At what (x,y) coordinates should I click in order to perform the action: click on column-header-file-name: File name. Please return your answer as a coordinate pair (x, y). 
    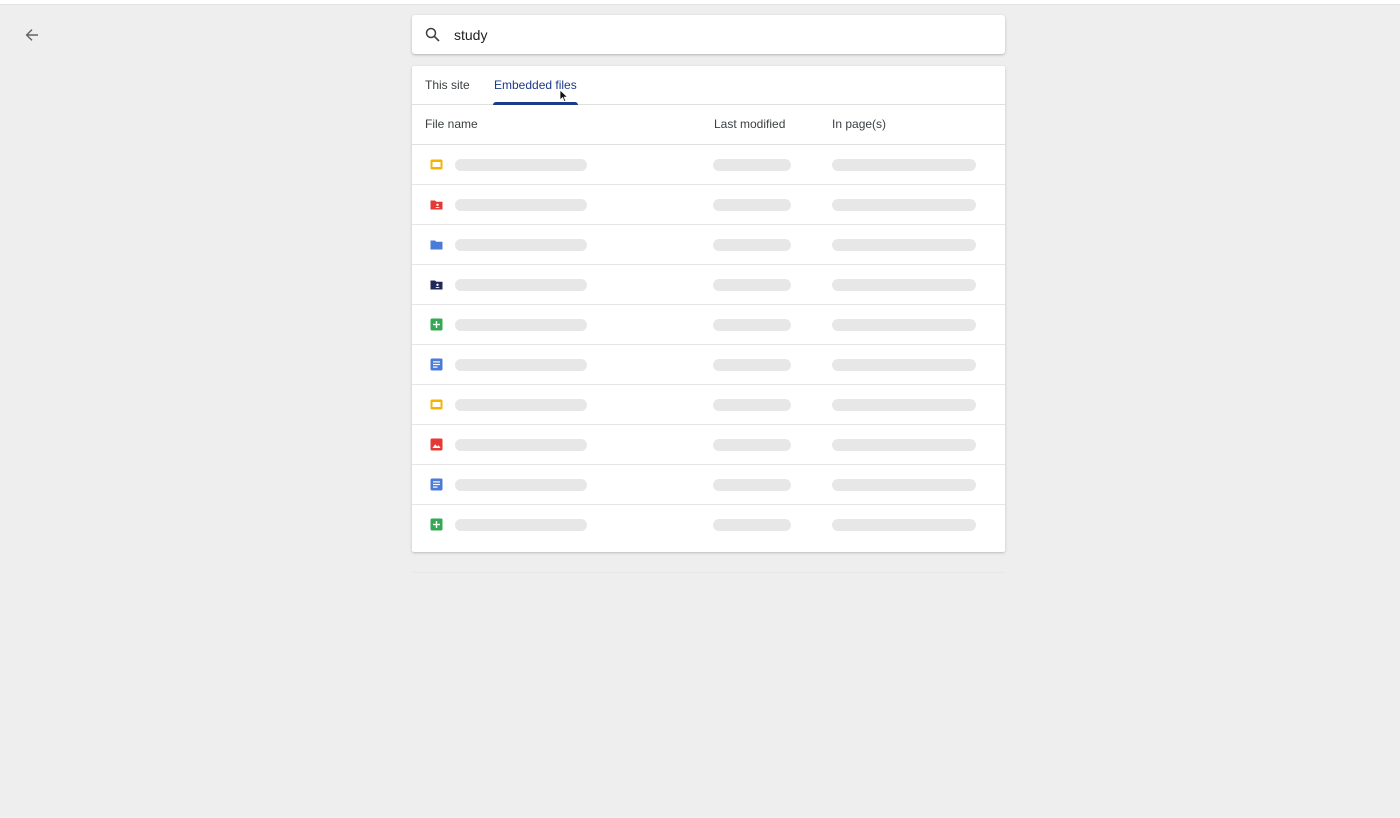
    Looking at the image, I should click on (451, 124).